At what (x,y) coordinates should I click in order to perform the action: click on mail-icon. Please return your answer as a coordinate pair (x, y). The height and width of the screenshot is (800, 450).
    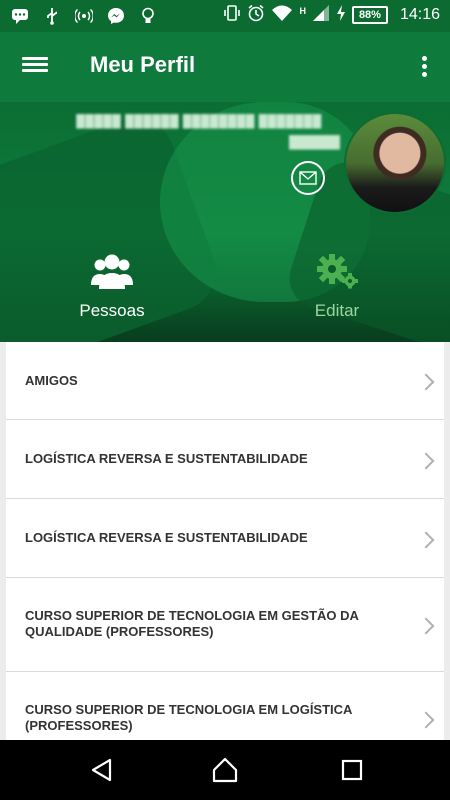
    Looking at the image, I should click on (308, 178).